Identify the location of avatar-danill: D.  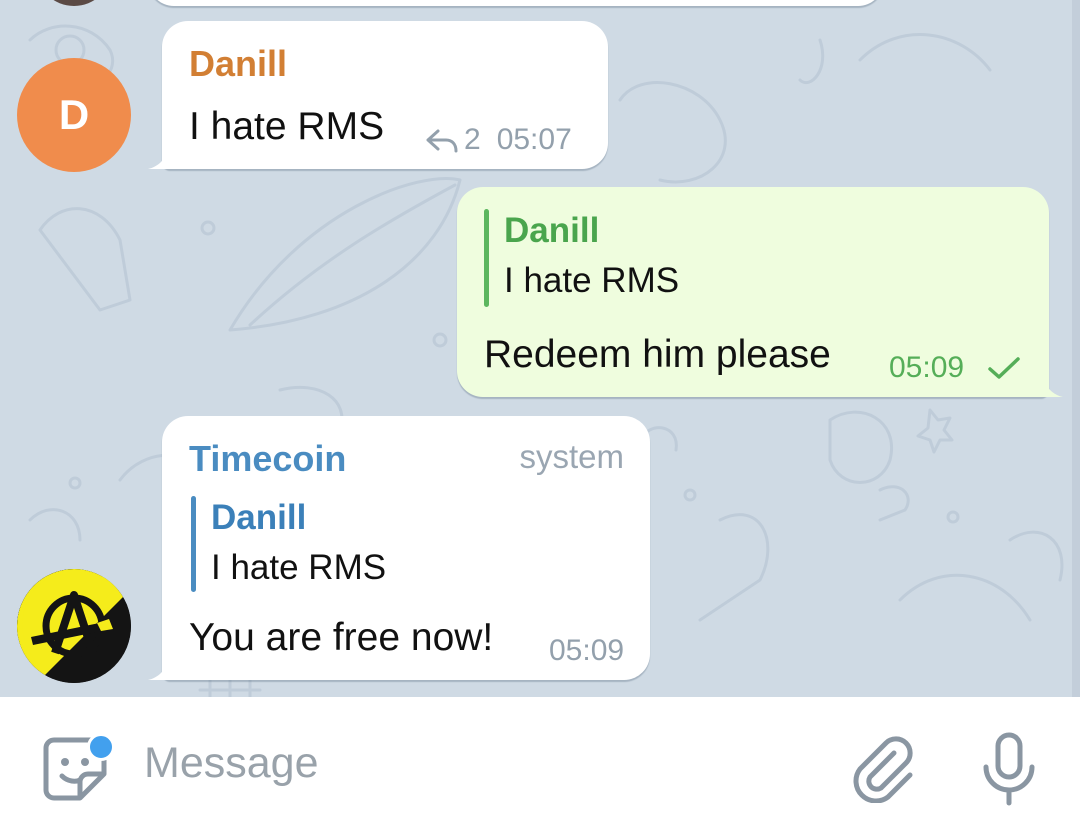
(74, 115).